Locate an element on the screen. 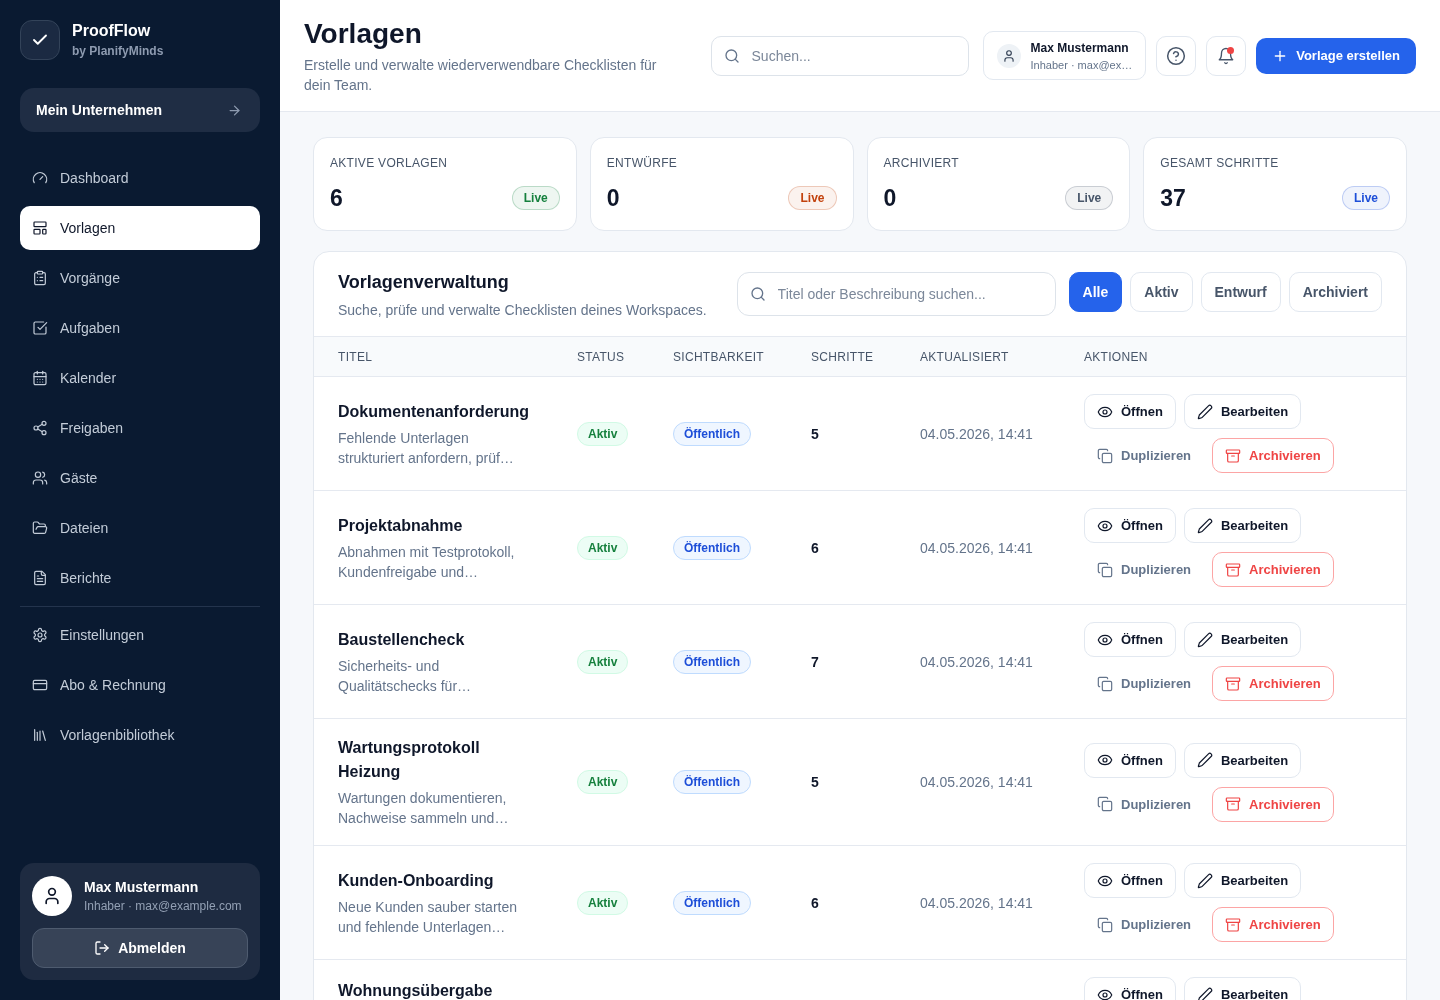  panel-subtitle: Suche, prüfe und verwalte Checklisten deines Workspaces. is located at coordinates (523, 310).